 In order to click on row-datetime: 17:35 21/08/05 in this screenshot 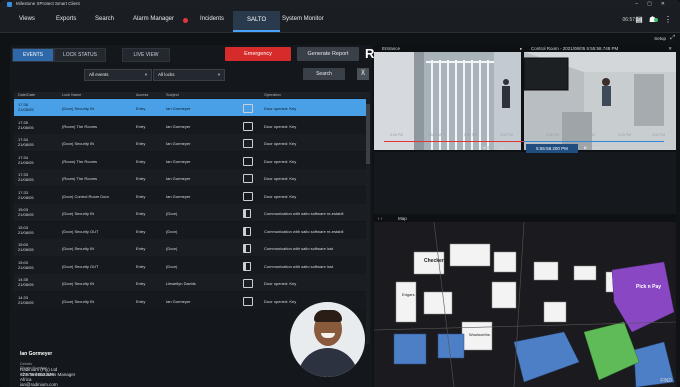, I will do `click(26, 125)`.